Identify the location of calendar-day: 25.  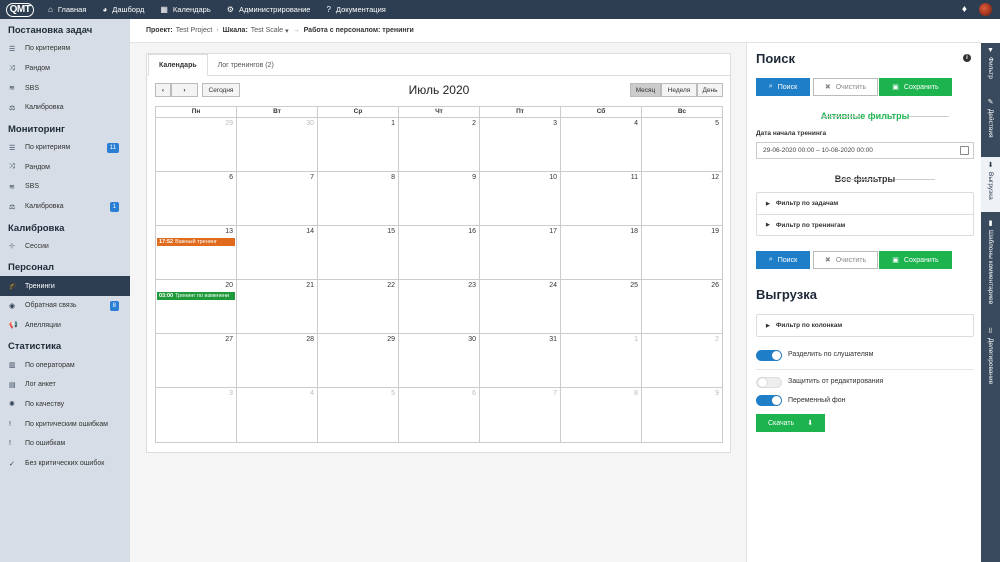
(601, 306).